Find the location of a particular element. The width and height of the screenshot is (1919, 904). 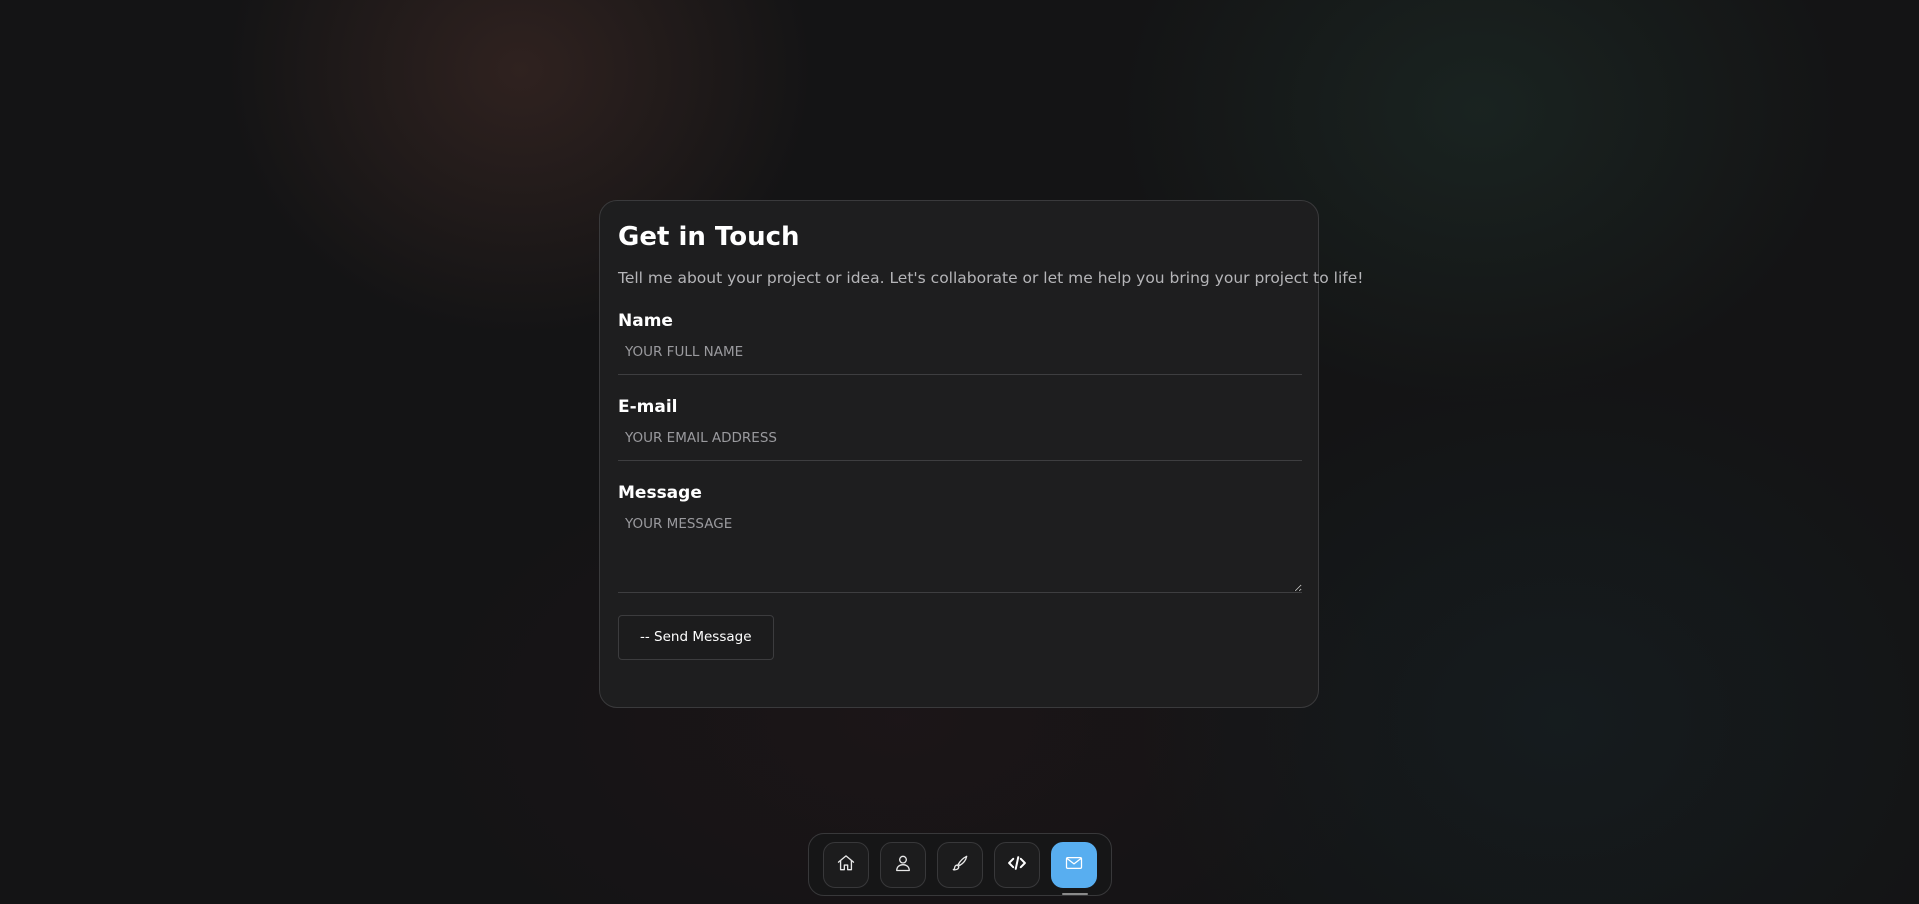

dock-contact-button is located at coordinates (1074, 868).